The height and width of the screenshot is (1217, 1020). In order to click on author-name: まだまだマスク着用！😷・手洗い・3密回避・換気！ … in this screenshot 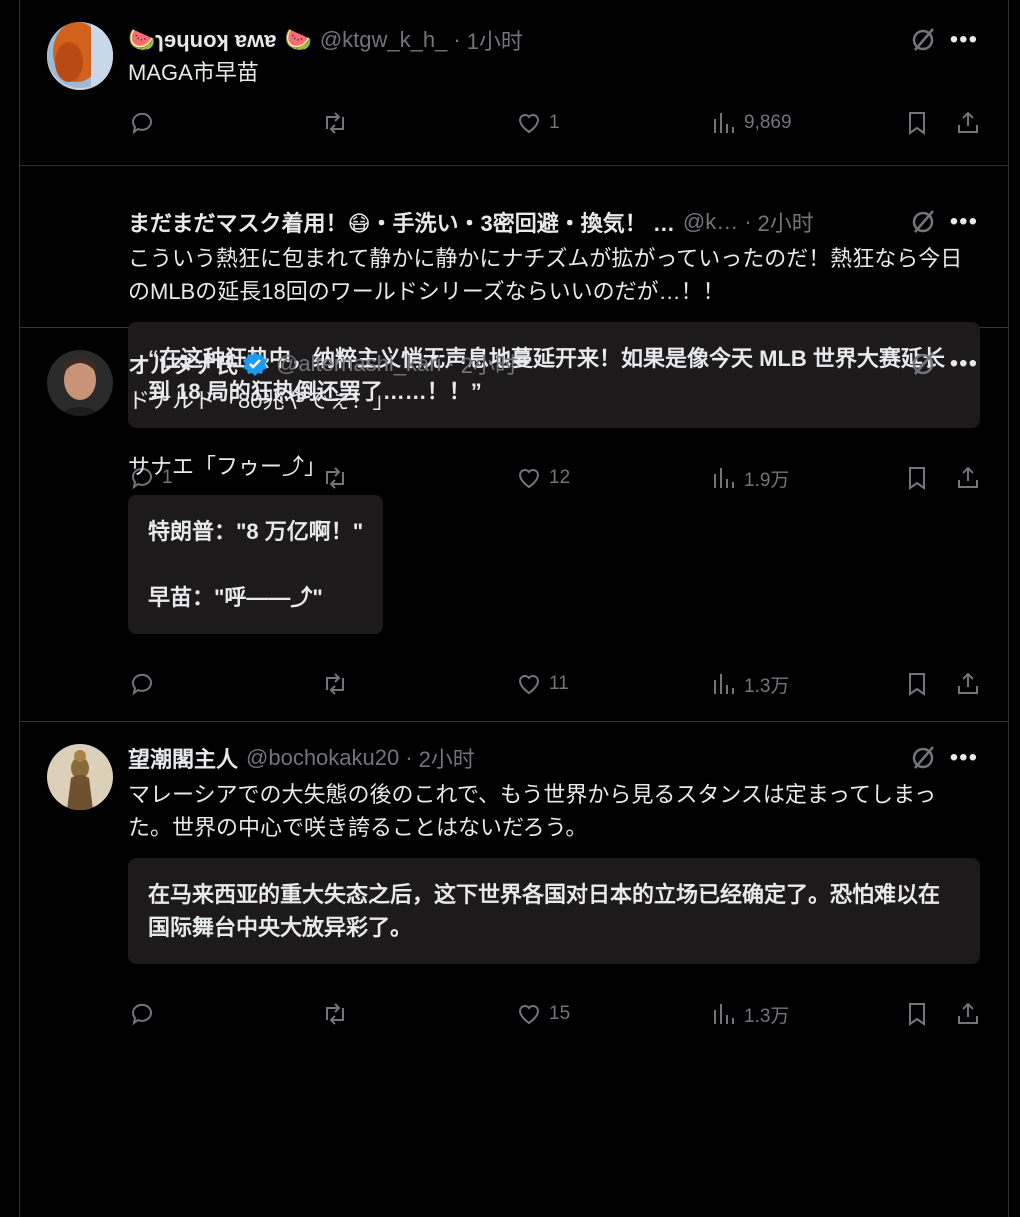, I will do `click(401, 222)`.